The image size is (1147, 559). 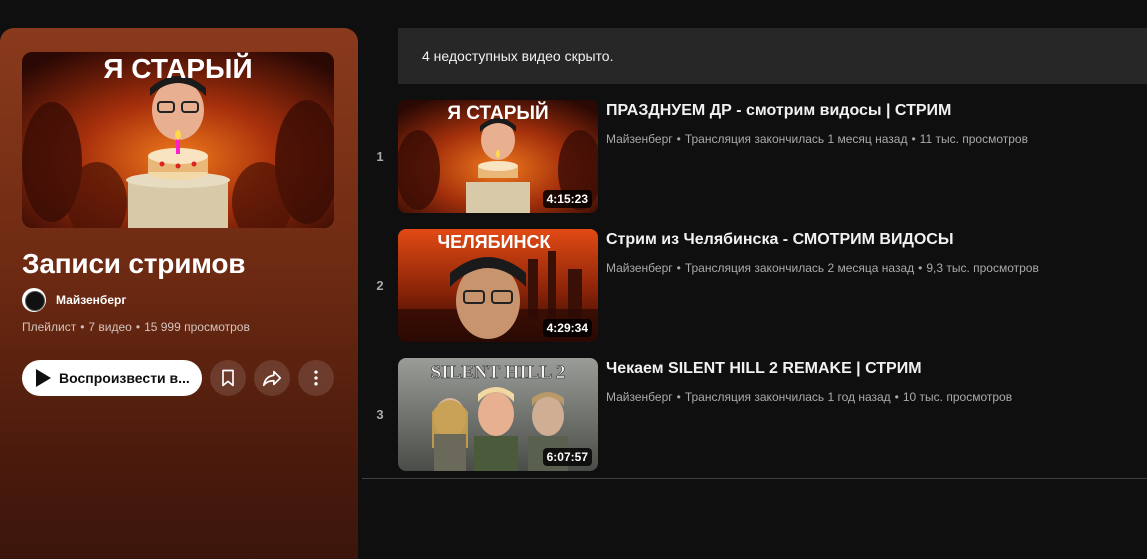 What do you see at coordinates (787, 397) in the screenshot?
I see `stream-status: Трансляция закончилась 1 год назад` at bounding box center [787, 397].